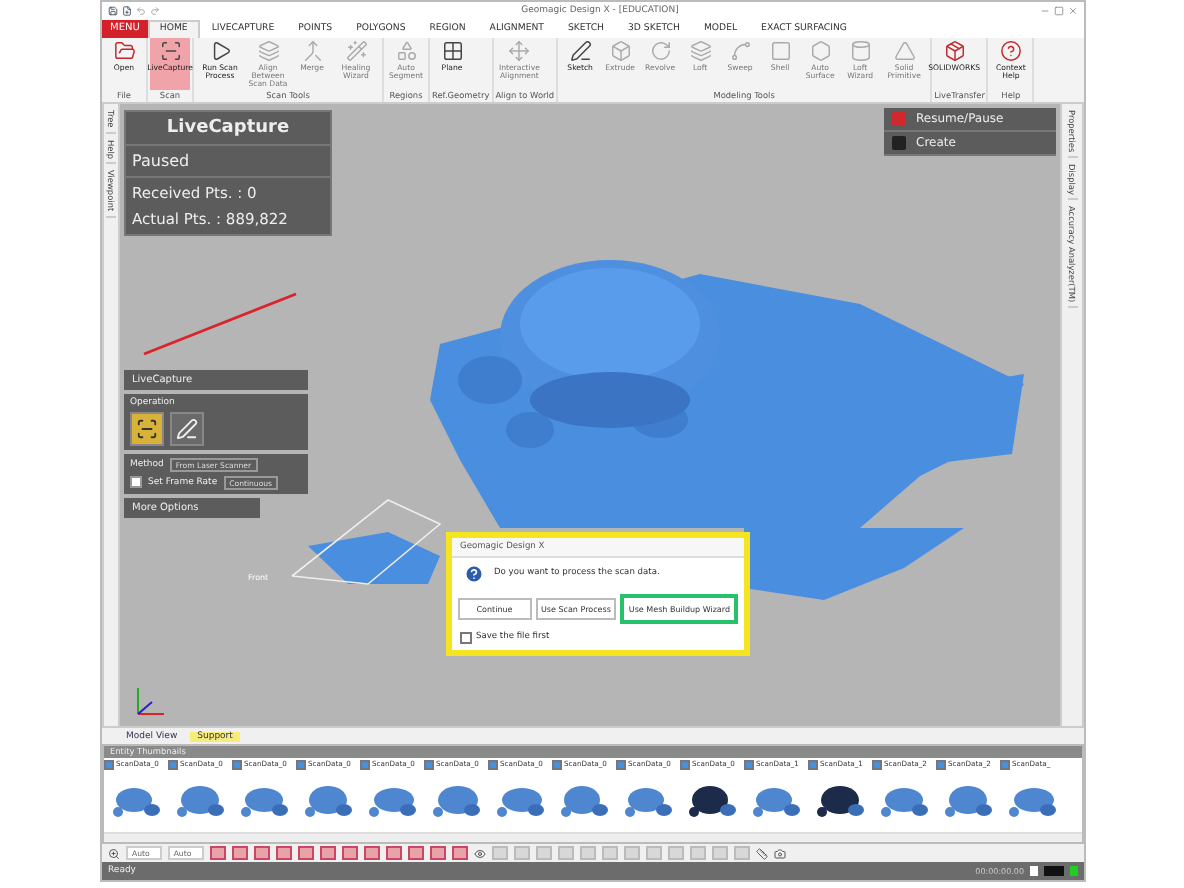 The height and width of the screenshot is (888, 1184). I want to click on save-icon, so click(113, 10).